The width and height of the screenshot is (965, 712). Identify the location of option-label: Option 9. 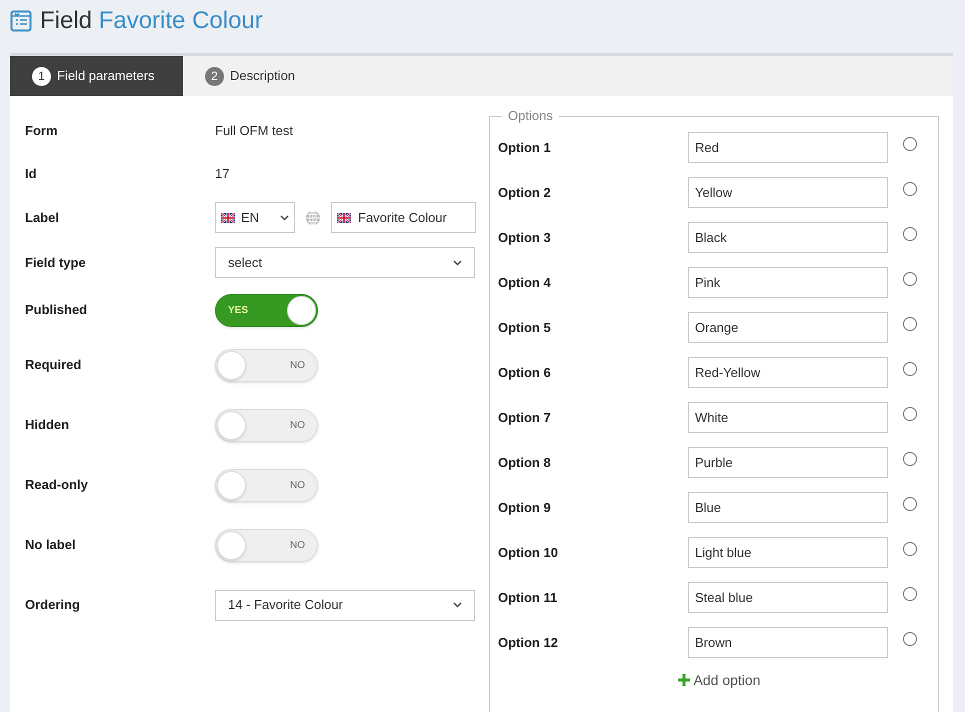
(525, 507).